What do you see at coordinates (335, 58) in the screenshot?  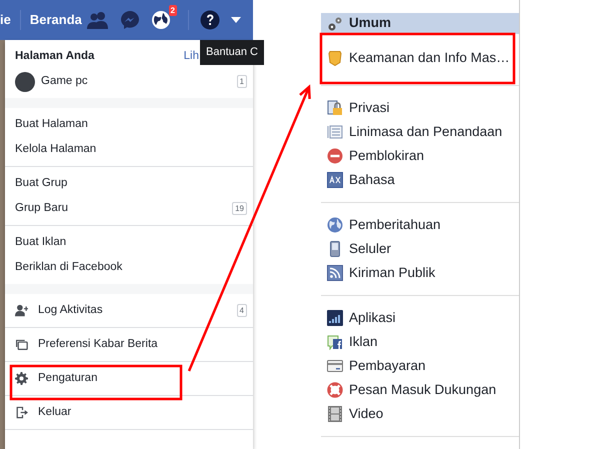 I see `shield-icon` at bounding box center [335, 58].